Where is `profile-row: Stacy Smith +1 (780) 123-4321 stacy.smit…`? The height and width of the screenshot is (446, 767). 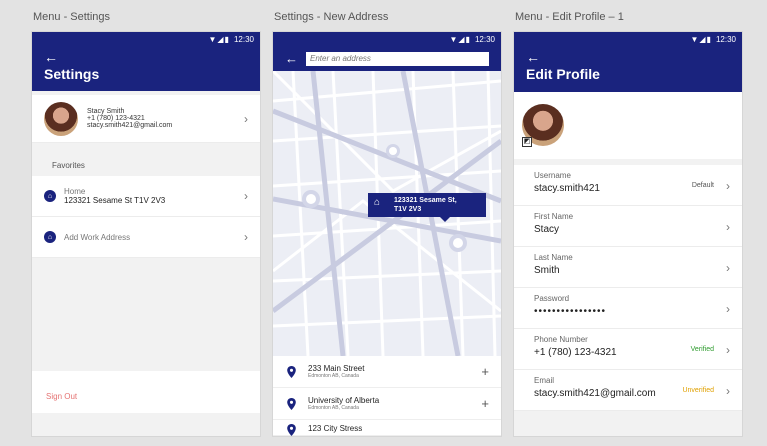
profile-row: Stacy Smith +1 (780) 123-4321 stacy.smit… is located at coordinates (146, 119).